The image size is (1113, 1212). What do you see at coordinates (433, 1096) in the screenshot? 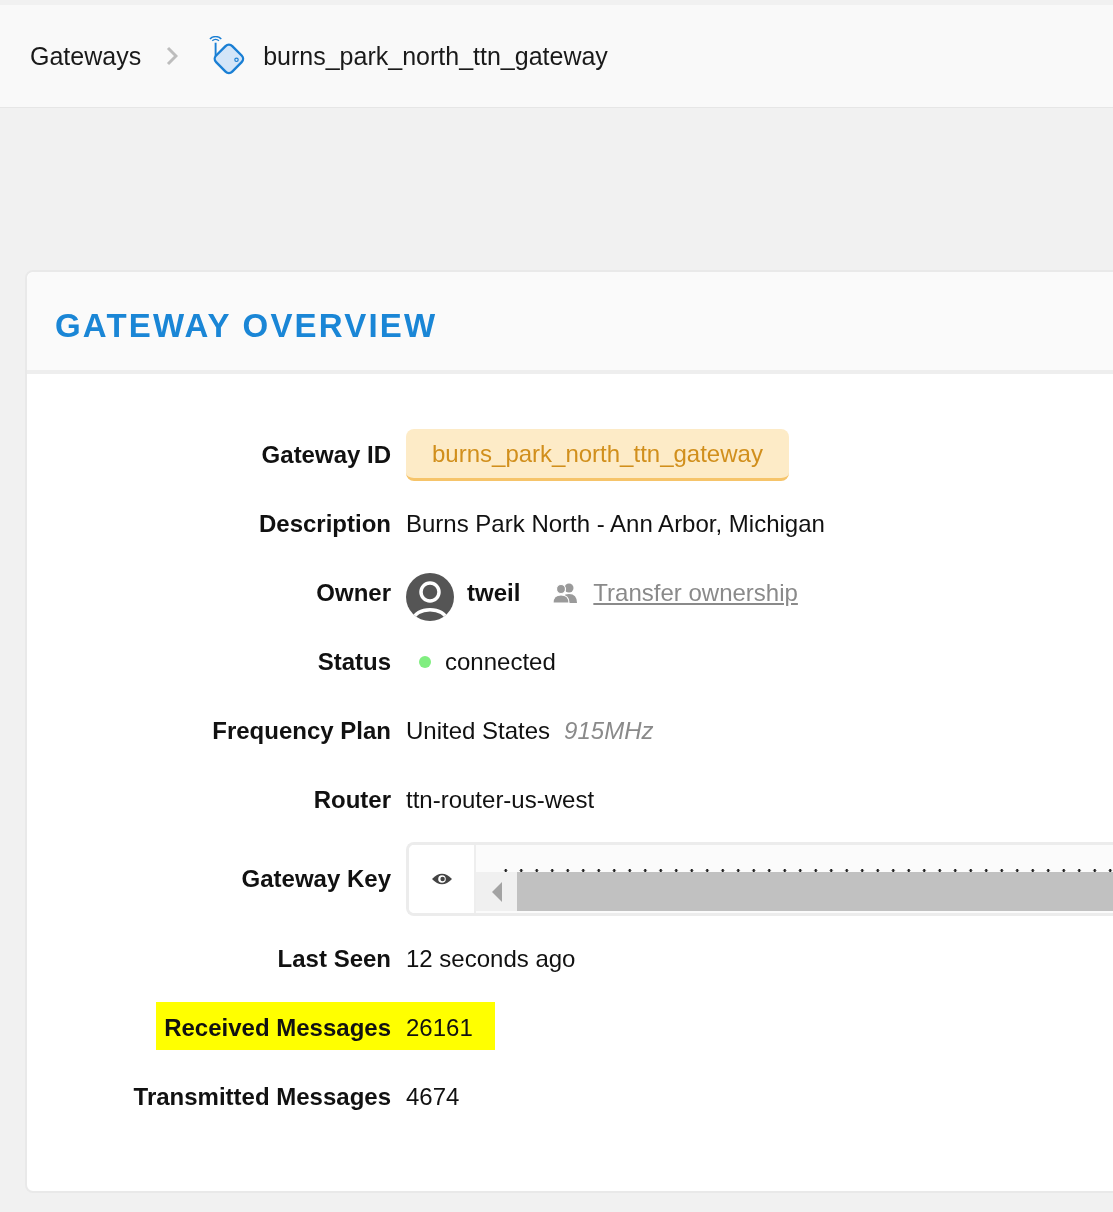
I see `field-value: 4674` at bounding box center [433, 1096].